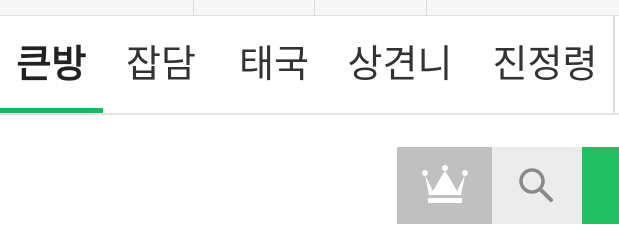 The width and height of the screenshot is (619, 240). Describe the element at coordinates (614, 64) in the screenshot. I see `tab-bar-edge` at that location.